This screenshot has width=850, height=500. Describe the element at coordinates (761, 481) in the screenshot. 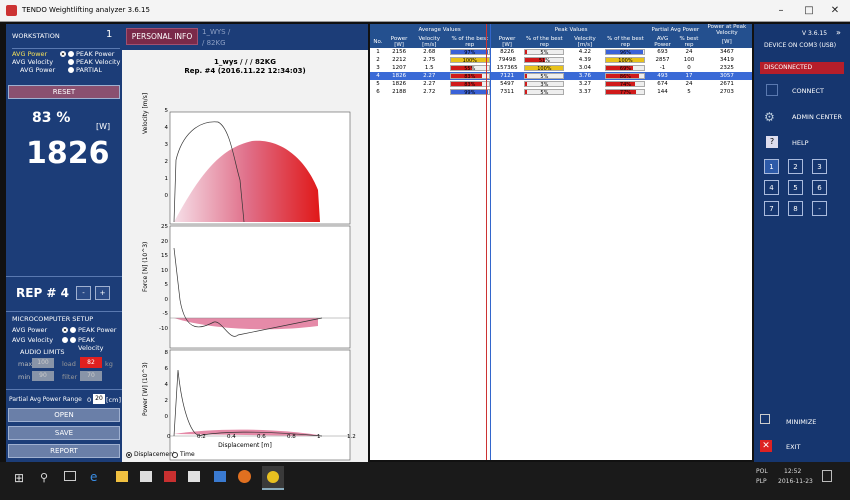

I see `lang-label-2: PLP` at that location.